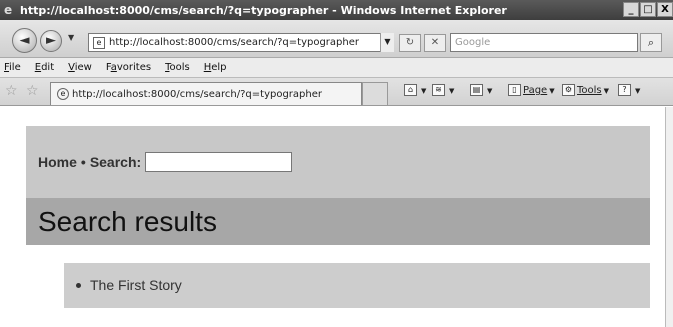 The height and width of the screenshot is (327, 673). What do you see at coordinates (410, 43) in the screenshot?
I see `refresh-button: ↻` at bounding box center [410, 43].